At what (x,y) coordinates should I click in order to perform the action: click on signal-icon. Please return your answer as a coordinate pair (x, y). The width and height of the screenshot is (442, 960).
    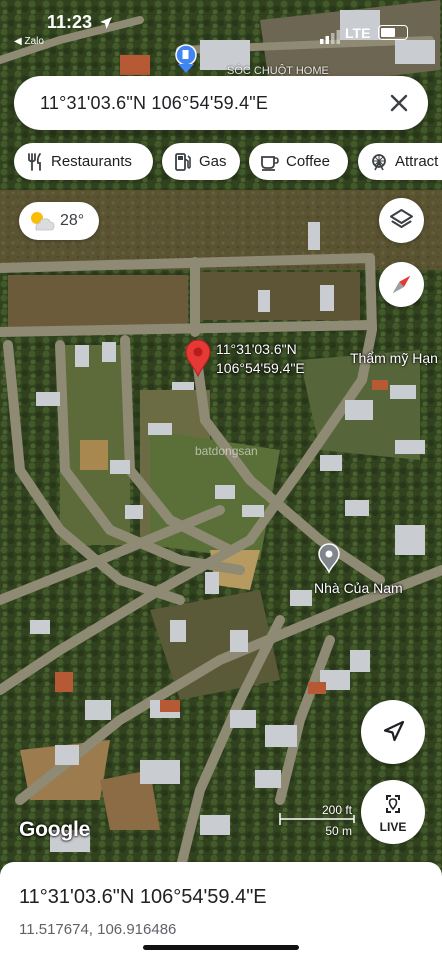
    Looking at the image, I should click on (330, 37).